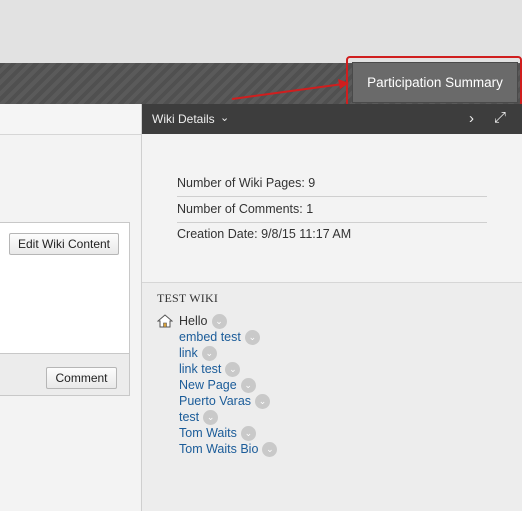 Image resolution: width=522 pixels, height=511 pixels. I want to click on expand-icon: ⤢, so click(500, 117).